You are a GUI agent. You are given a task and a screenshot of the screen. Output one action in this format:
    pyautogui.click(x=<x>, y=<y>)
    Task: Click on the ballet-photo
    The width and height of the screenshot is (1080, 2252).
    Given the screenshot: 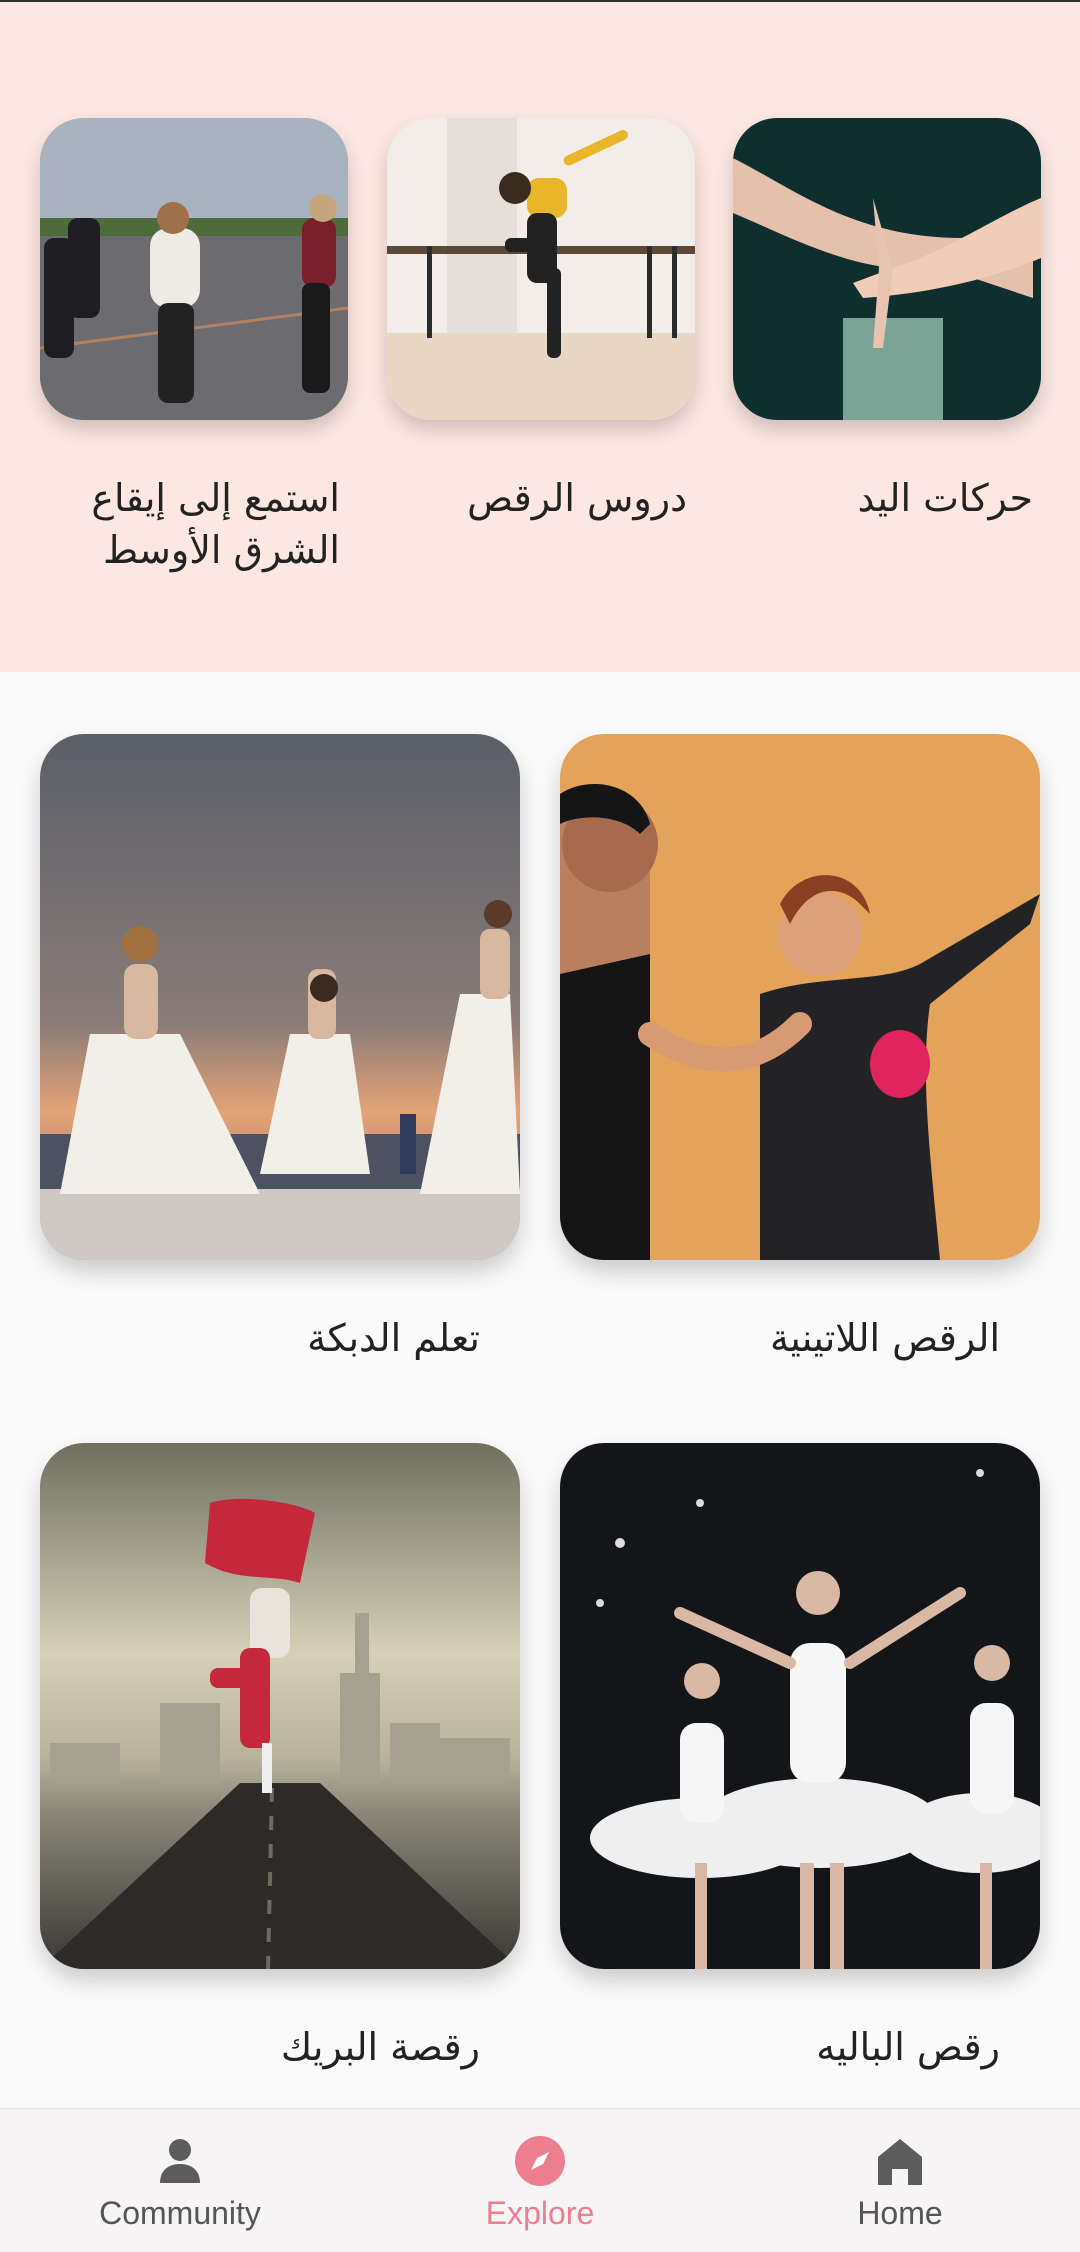 What is the action you would take?
    pyautogui.click(x=800, y=1706)
    